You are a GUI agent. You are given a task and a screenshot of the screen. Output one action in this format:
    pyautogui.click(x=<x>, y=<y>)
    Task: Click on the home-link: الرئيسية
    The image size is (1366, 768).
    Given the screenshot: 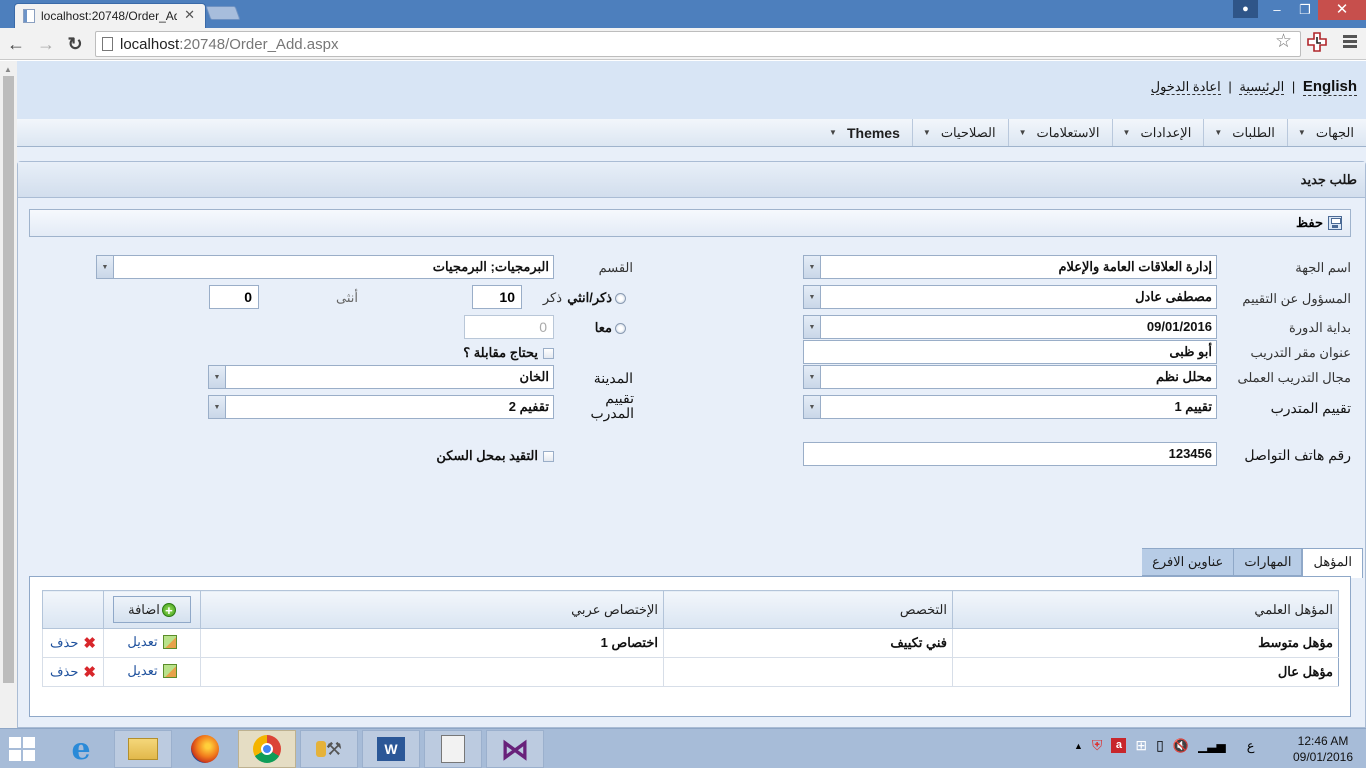 What is the action you would take?
    pyautogui.click(x=1262, y=87)
    